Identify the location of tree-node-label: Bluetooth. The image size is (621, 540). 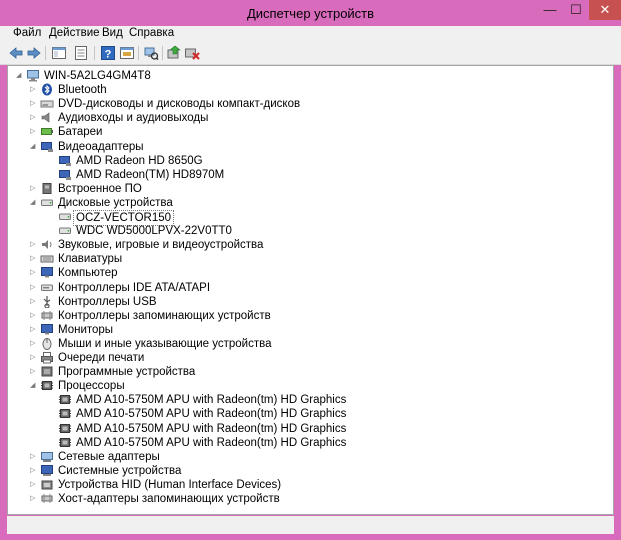
(82, 90).